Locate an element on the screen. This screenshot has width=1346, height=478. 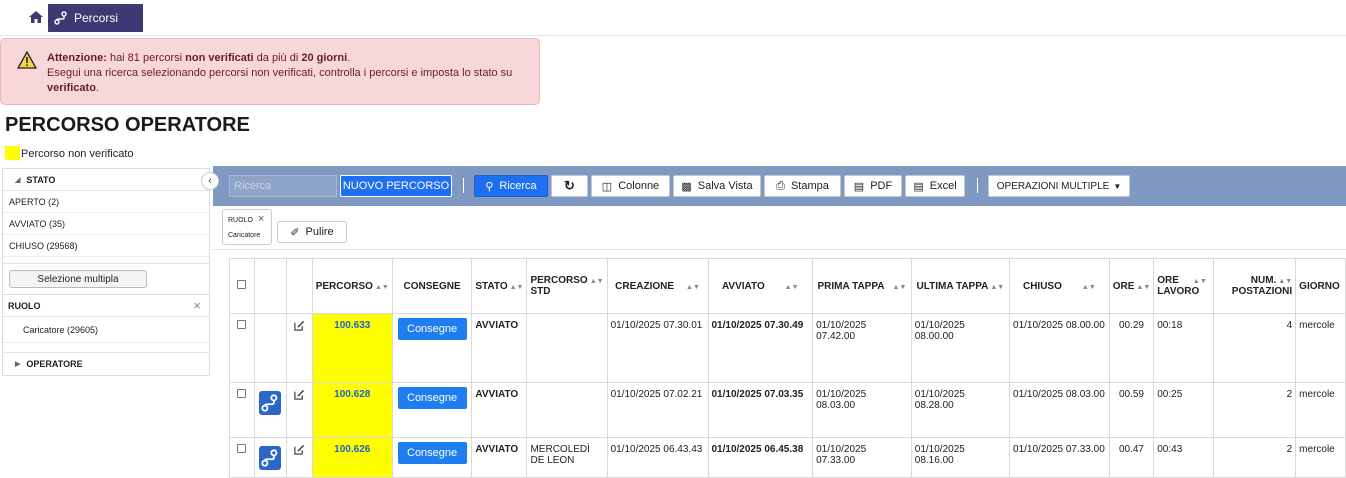
empty-cell is located at coordinates (270, 348).